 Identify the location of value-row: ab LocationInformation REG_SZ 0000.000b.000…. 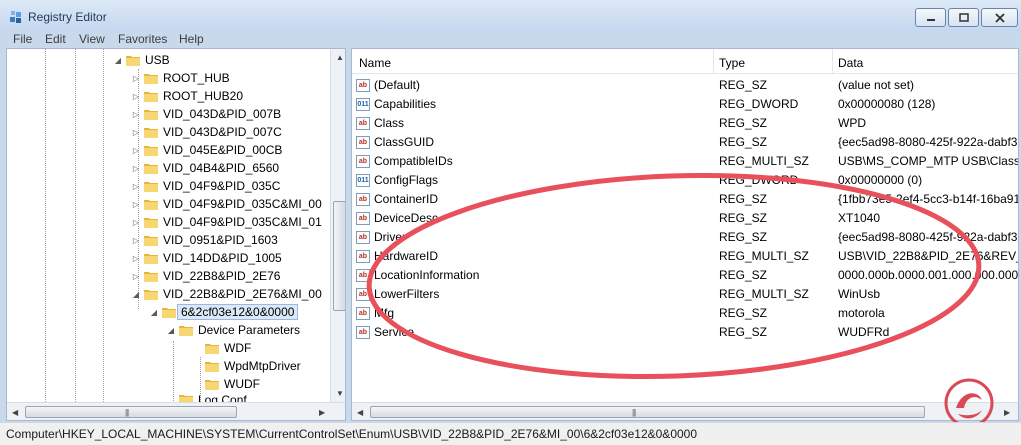
(685, 275).